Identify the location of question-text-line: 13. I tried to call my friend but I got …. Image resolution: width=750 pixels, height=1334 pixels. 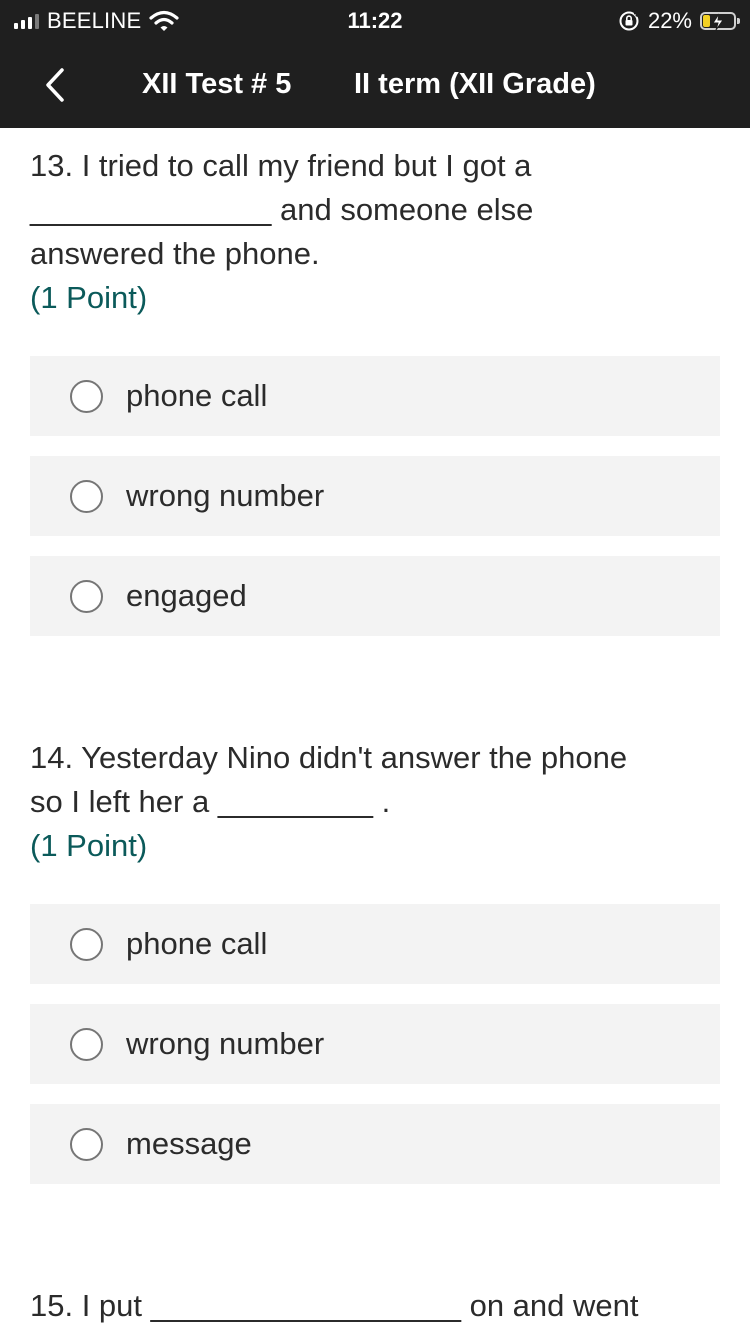
(281, 165).